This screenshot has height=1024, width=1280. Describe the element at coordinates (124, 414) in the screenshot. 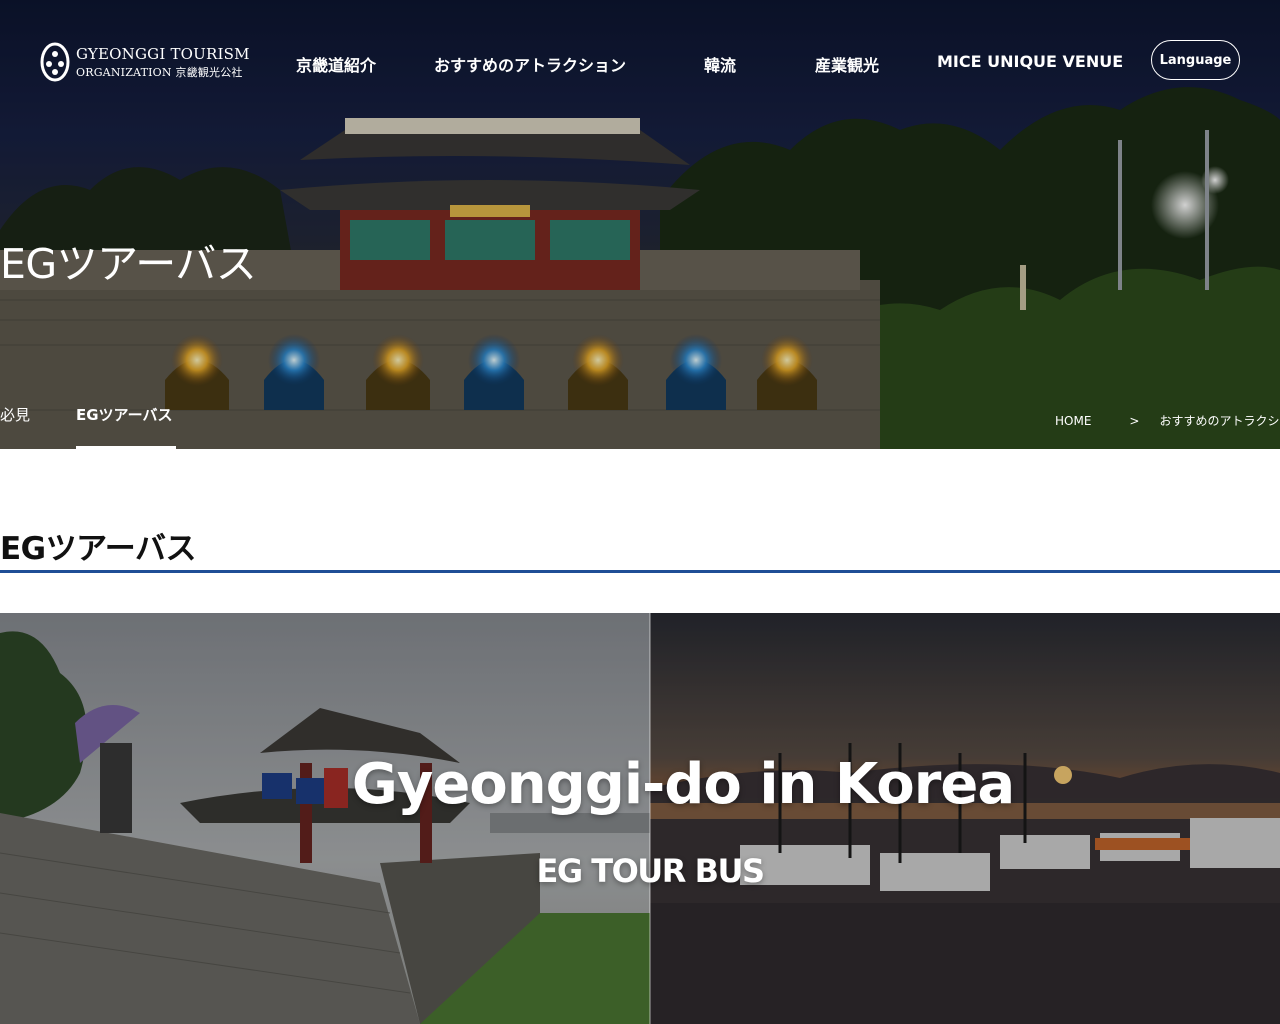

I see `subtab-eg-tour-bus: EGツアーバス` at that location.